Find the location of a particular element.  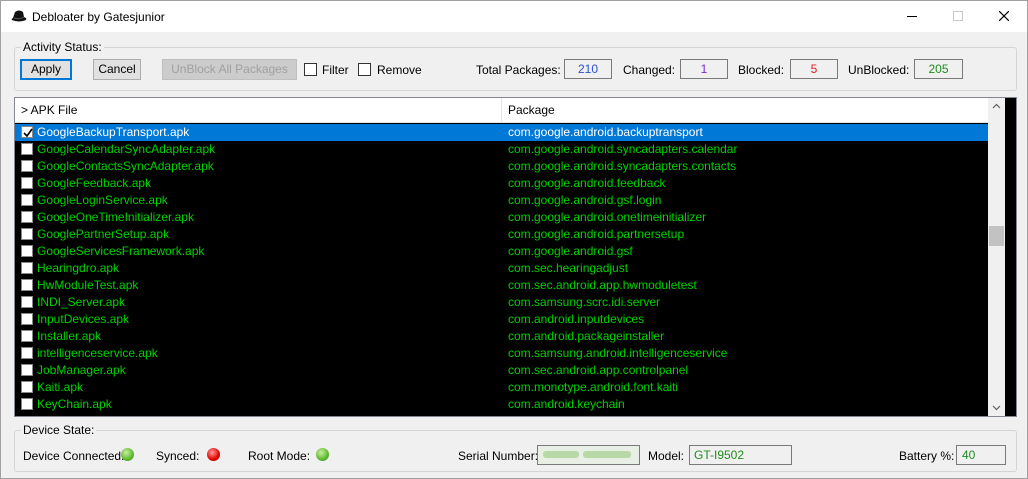

root-mode-label: Root Mode: is located at coordinates (279, 456).